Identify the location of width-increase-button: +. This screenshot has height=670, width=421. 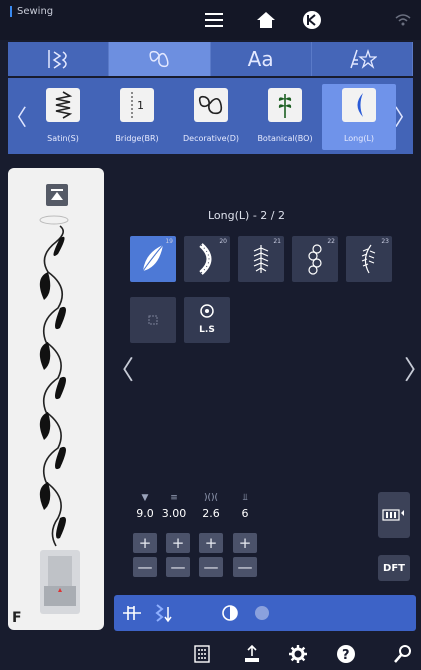
(145, 543).